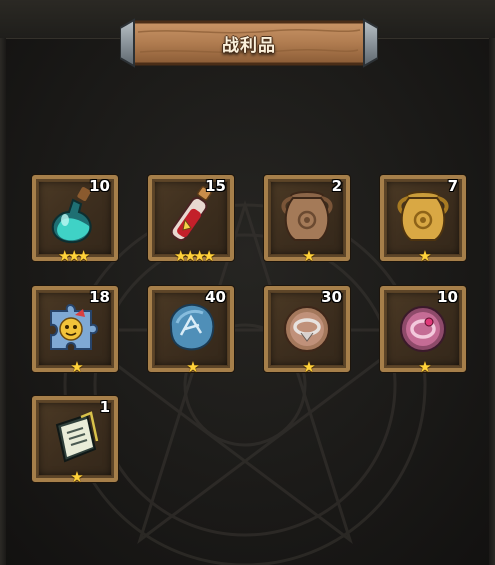 The width and height of the screenshot is (495, 565). I want to click on item-slot-teal-potion: 10 ★★★, so click(75, 220).